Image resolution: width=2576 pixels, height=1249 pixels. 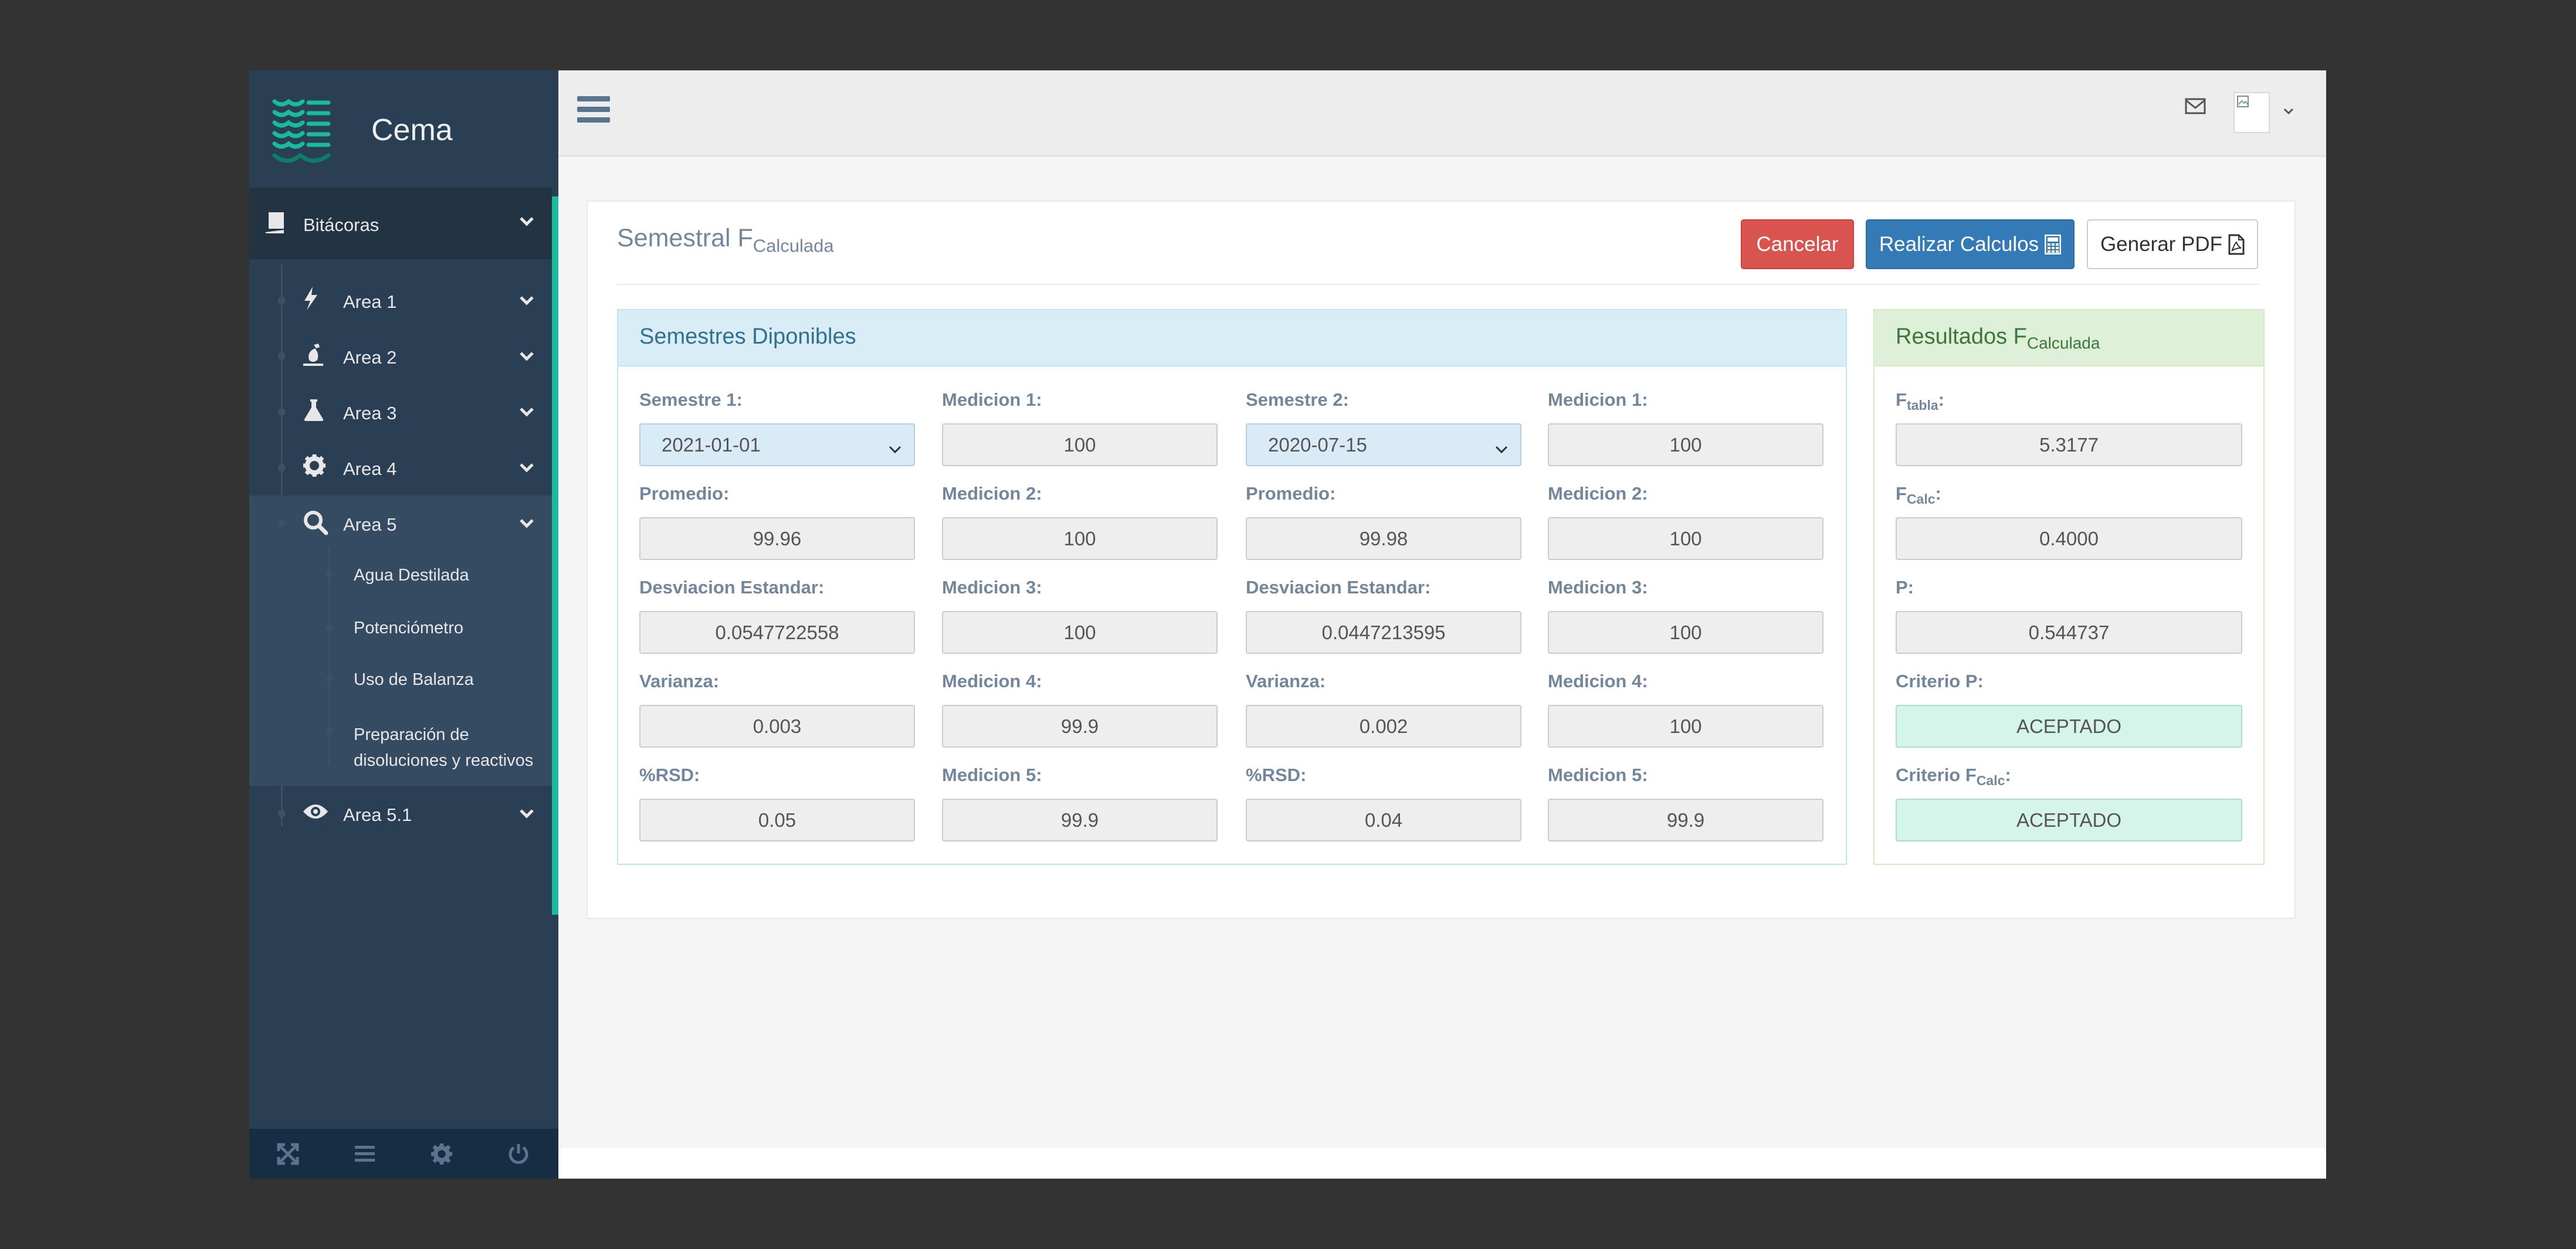 I want to click on semestre-2-value: 2020-07-15, so click(x=1317, y=444).